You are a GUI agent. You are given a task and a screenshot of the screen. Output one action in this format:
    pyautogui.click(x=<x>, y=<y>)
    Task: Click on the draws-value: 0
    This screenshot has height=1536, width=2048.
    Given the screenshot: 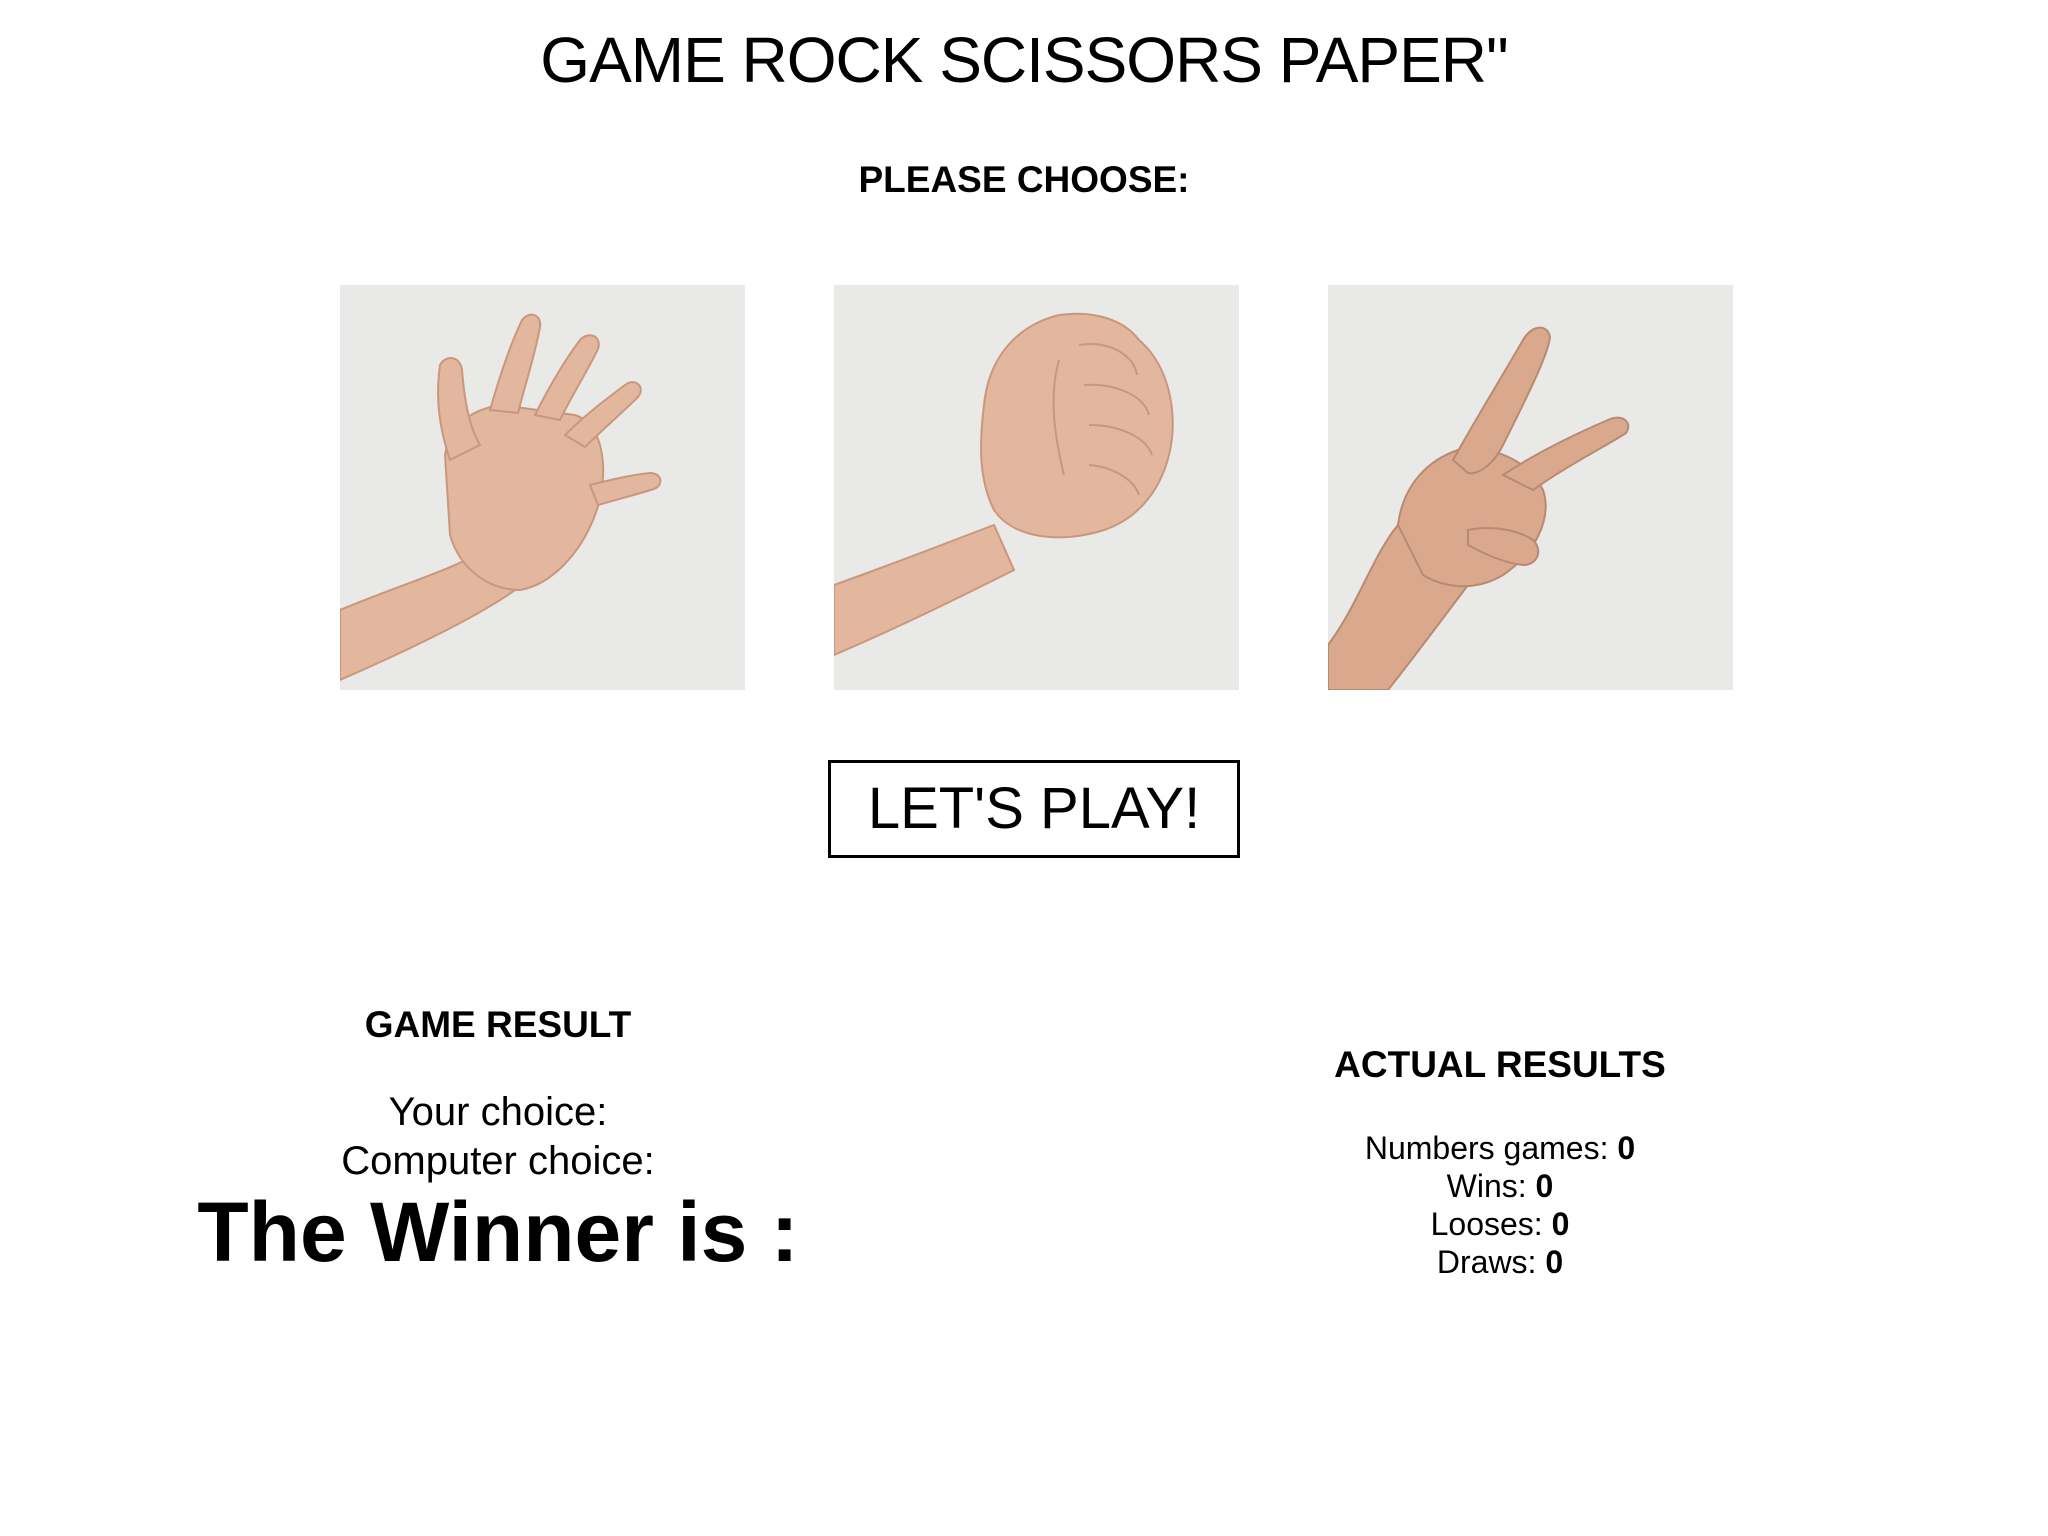 What is the action you would take?
    pyautogui.click(x=1554, y=1262)
    